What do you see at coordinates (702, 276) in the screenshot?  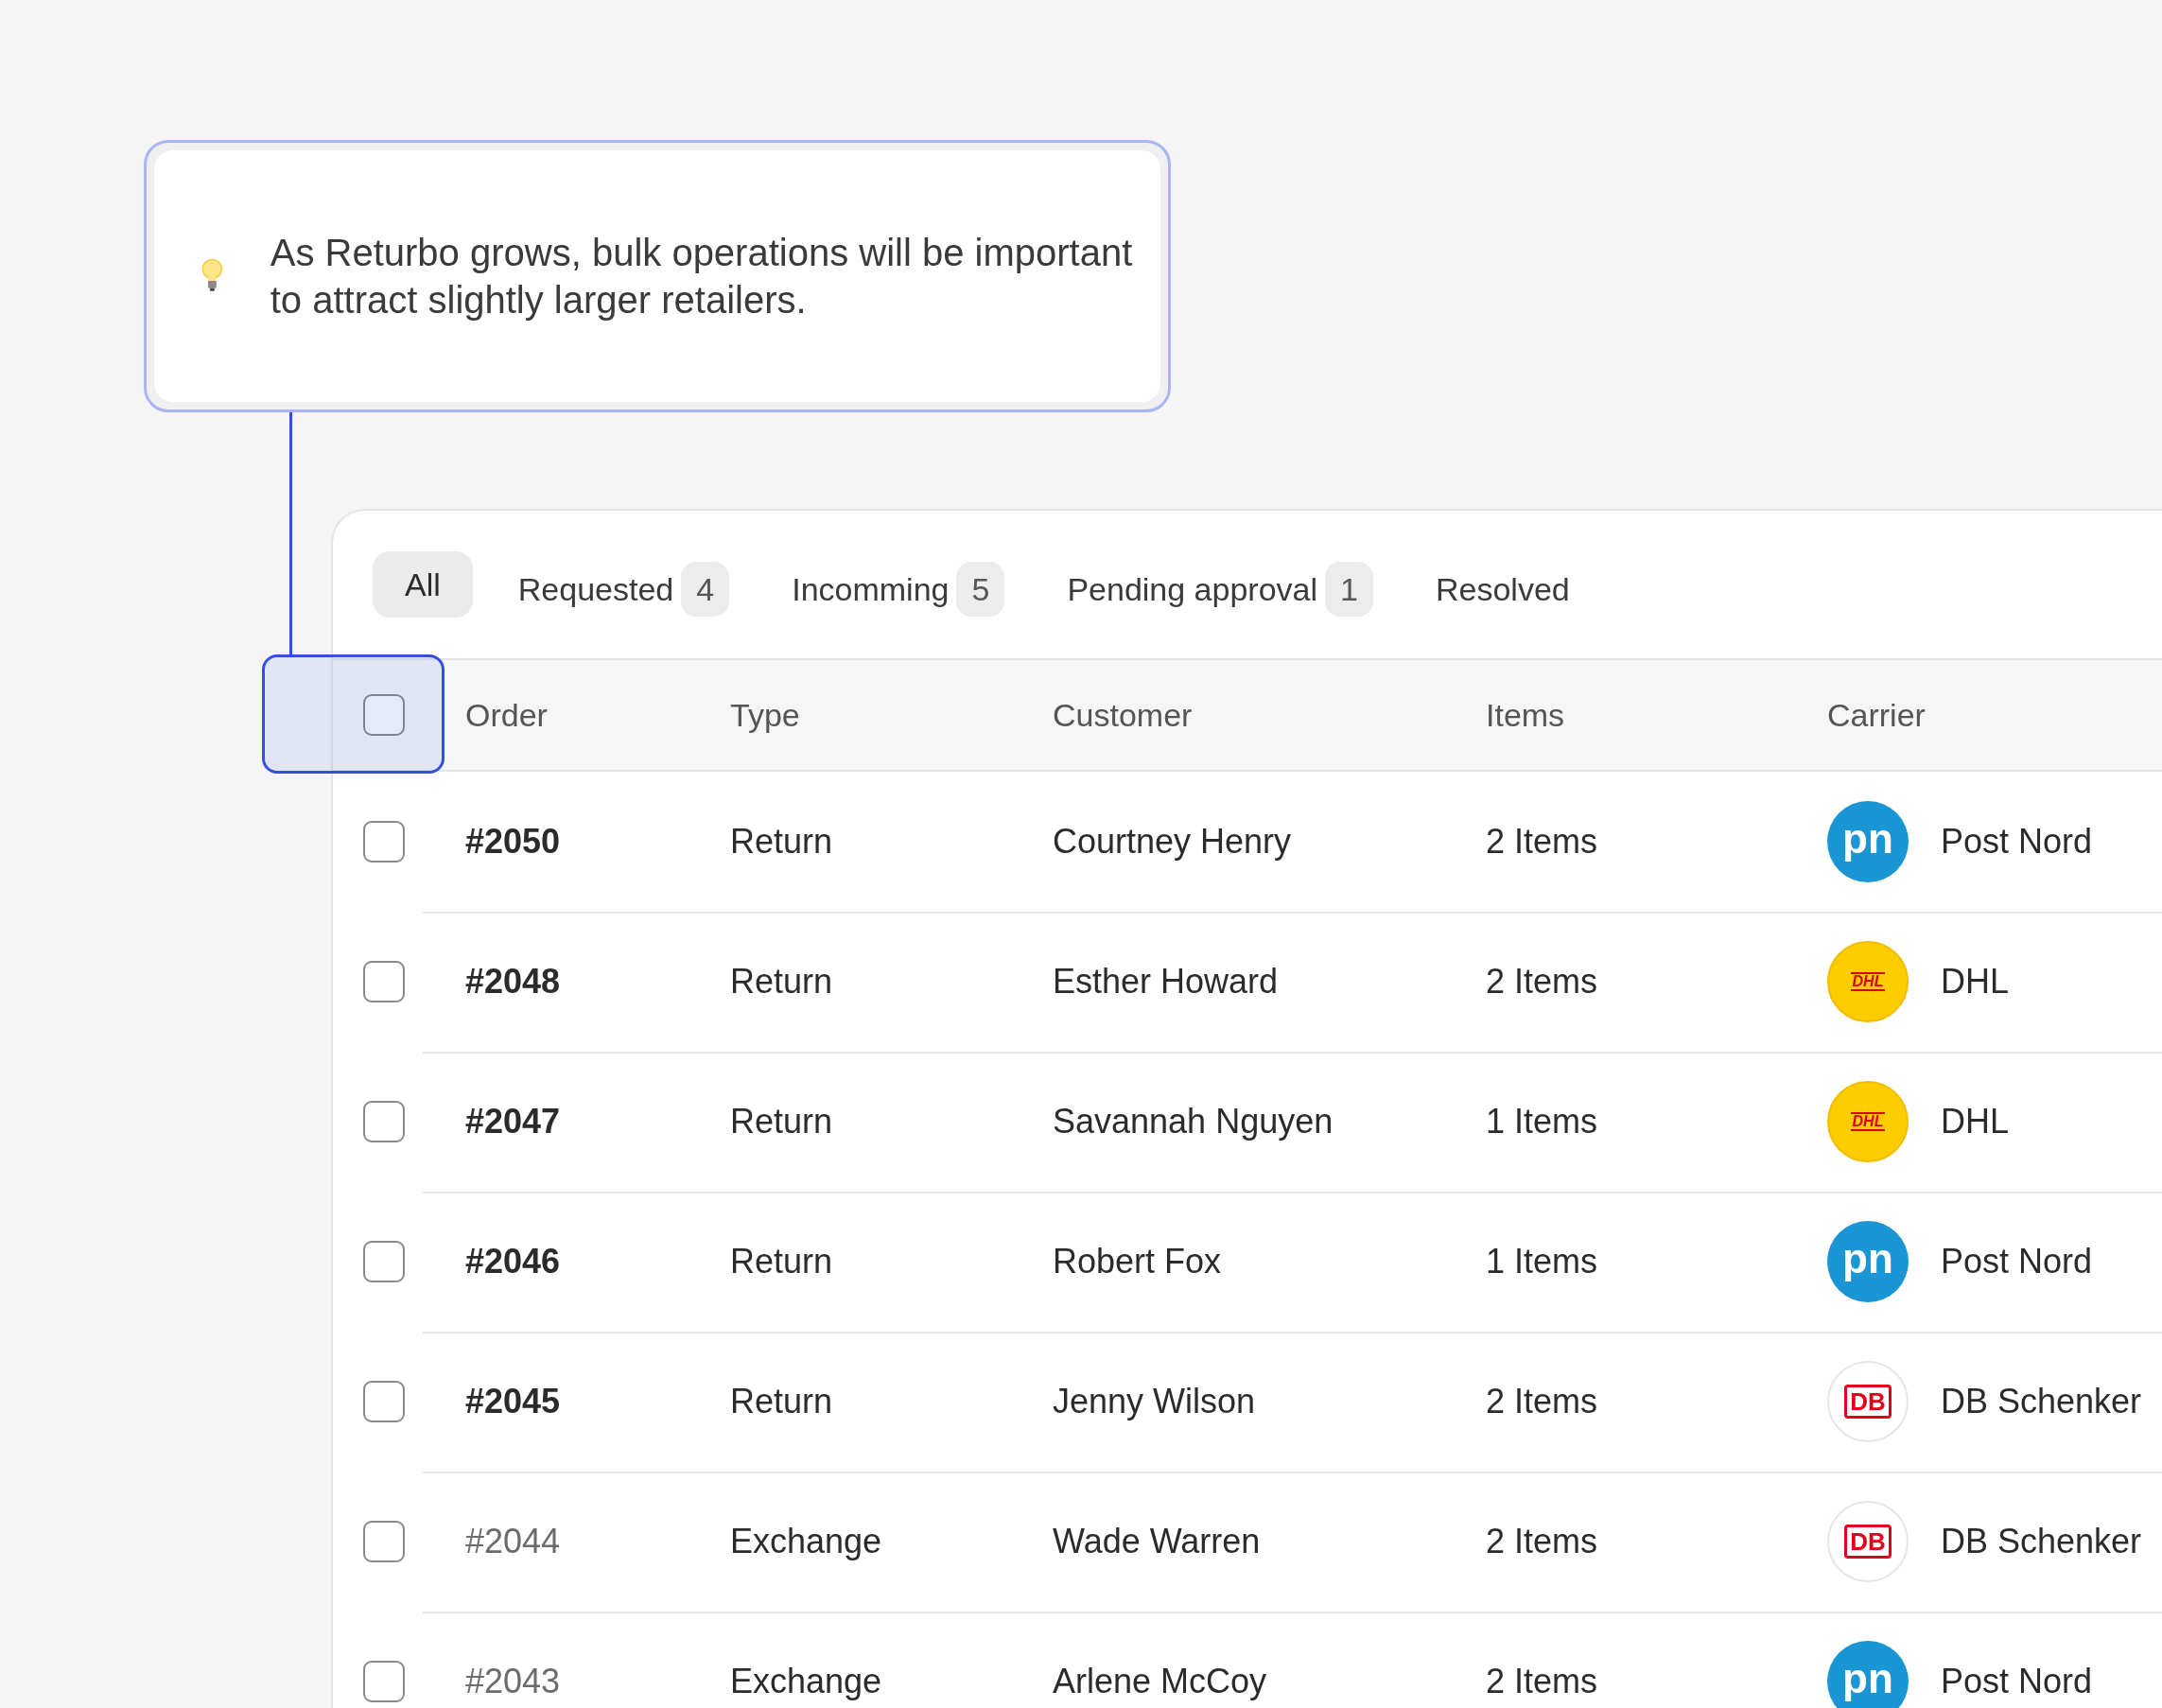 I see `callout-text: As Returbo grows, bulk operations will be important to attract slightly larger retailers.` at bounding box center [702, 276].